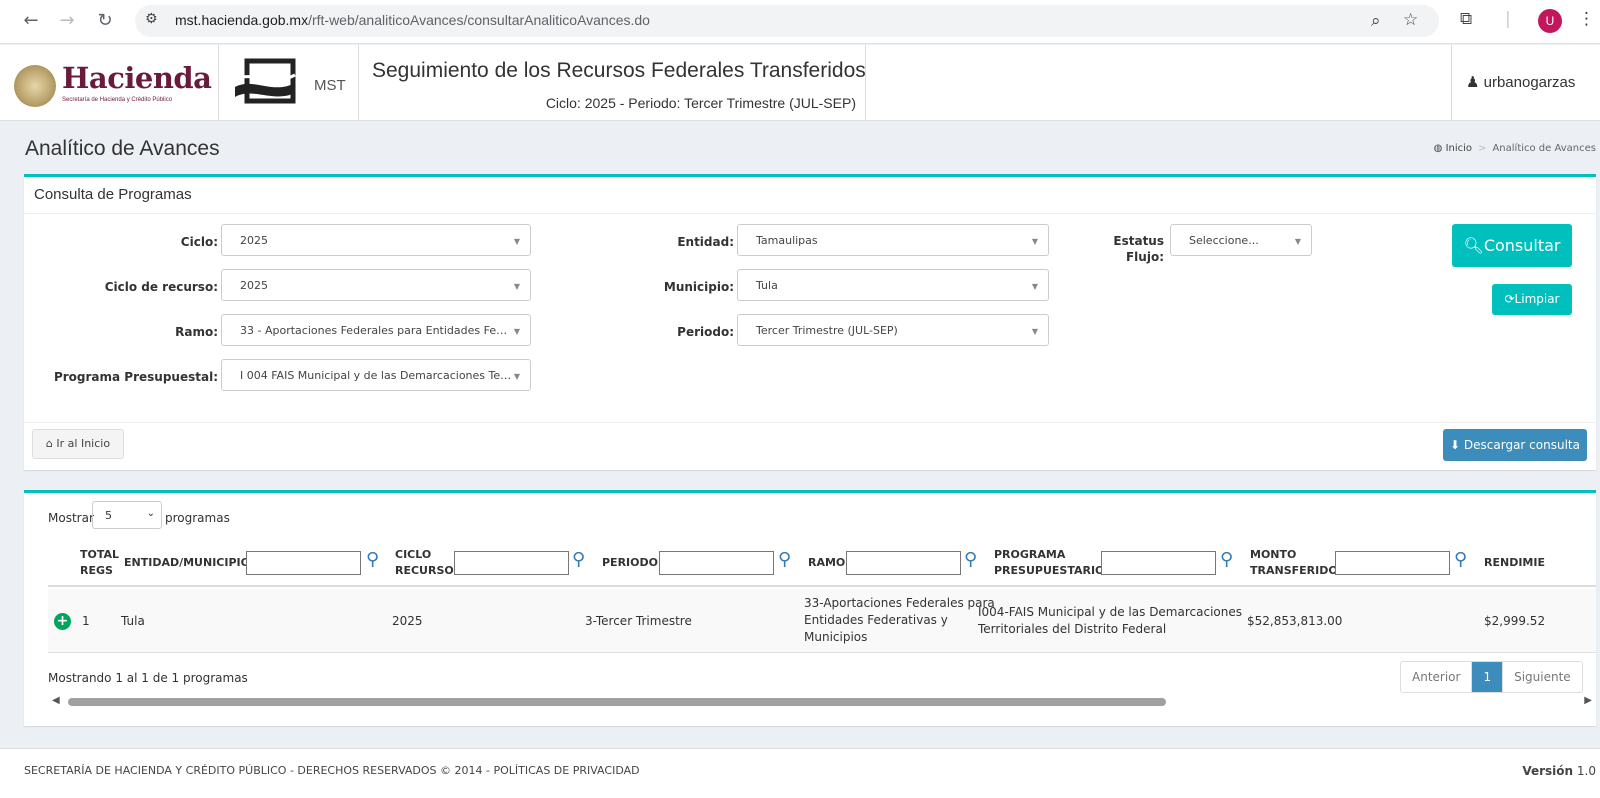 This screenshot has width=1600, height=798. What do you see at coordinates (1158, 563) in the screenshot?
I see `programa-filter-input` at bounding box center [1158, 563].